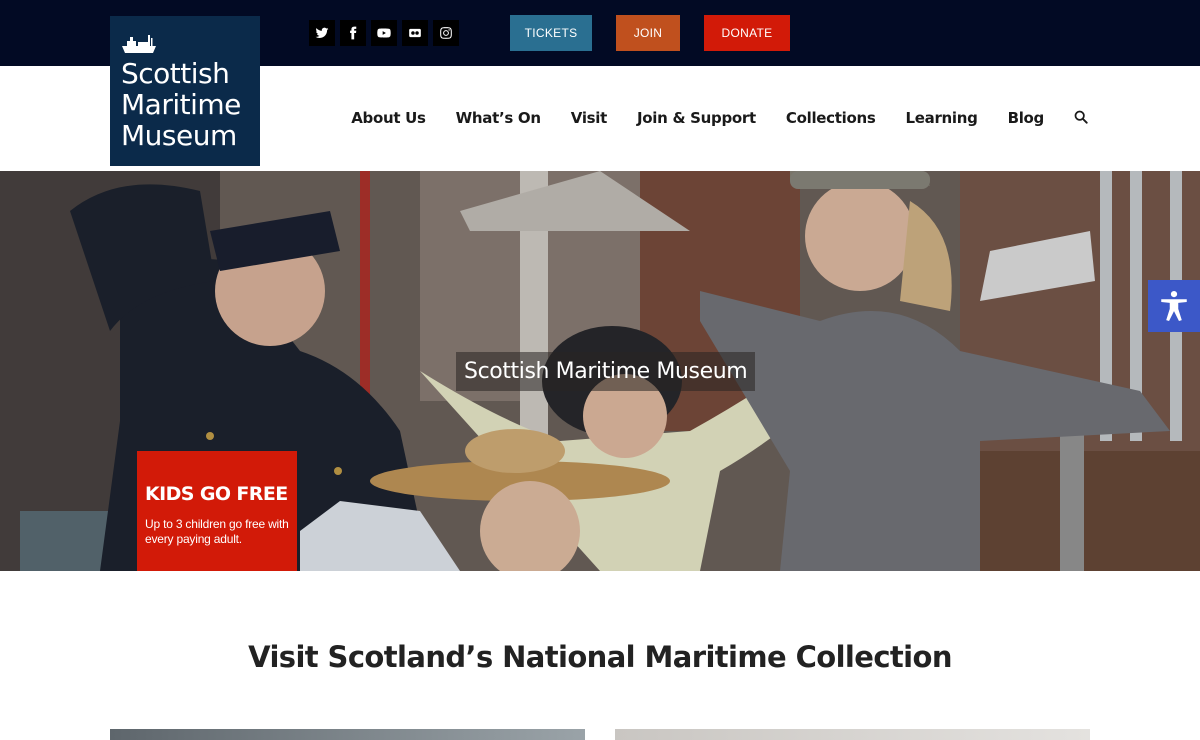 This screenshot has height=740, width=1200. I want to click on flickr-icon, so click(415, 33).